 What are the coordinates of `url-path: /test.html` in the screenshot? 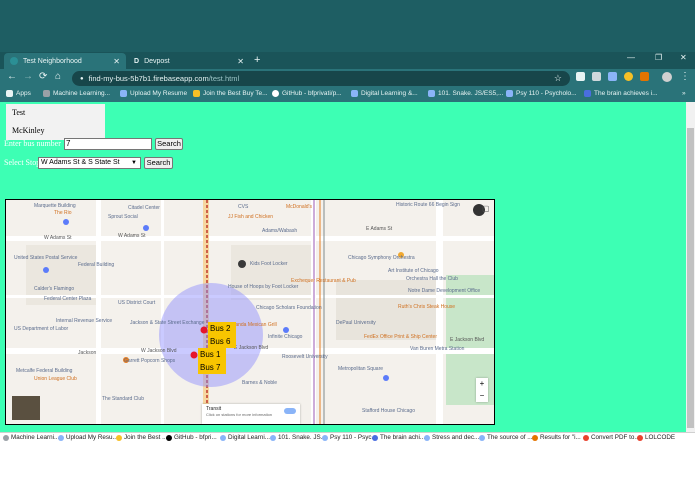 It's located at (224, 78).